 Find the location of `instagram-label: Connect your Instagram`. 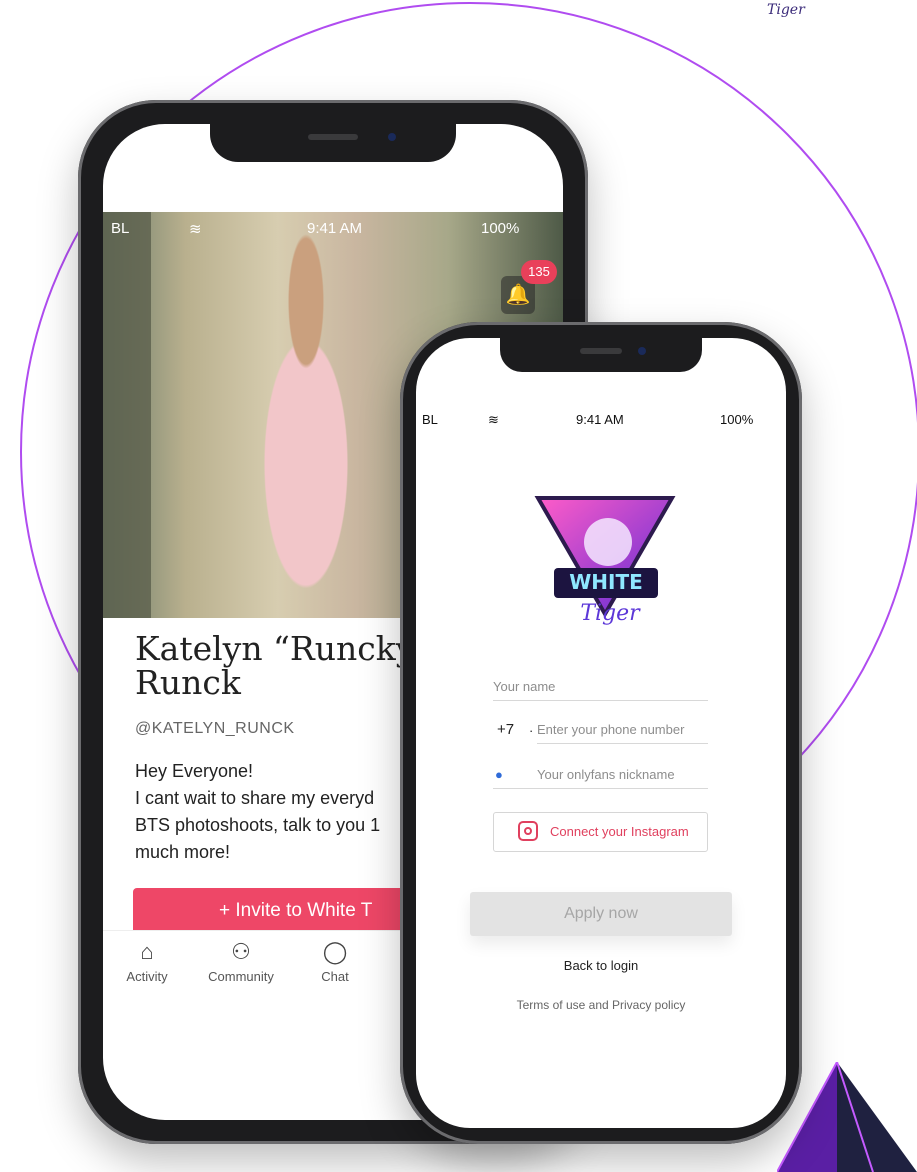

instagram-label: Connect your Instagram is located at coordinates (619, 831).